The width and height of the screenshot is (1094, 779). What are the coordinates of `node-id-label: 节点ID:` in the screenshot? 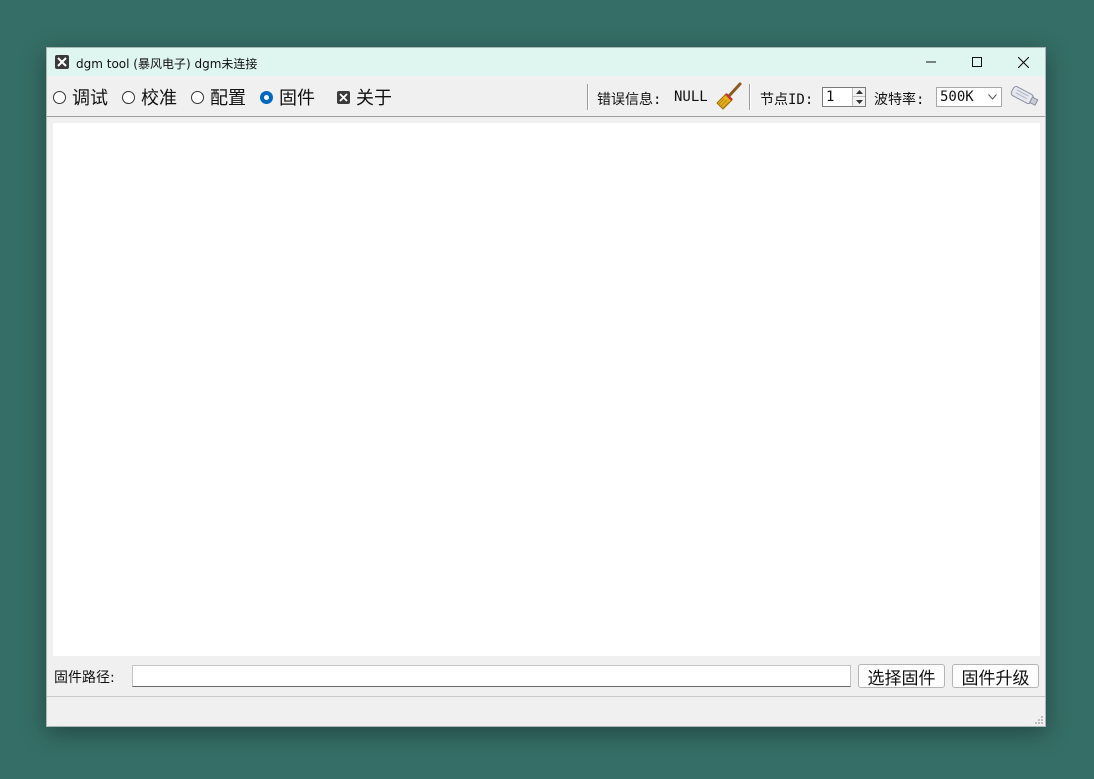 It's located at (787, 100).